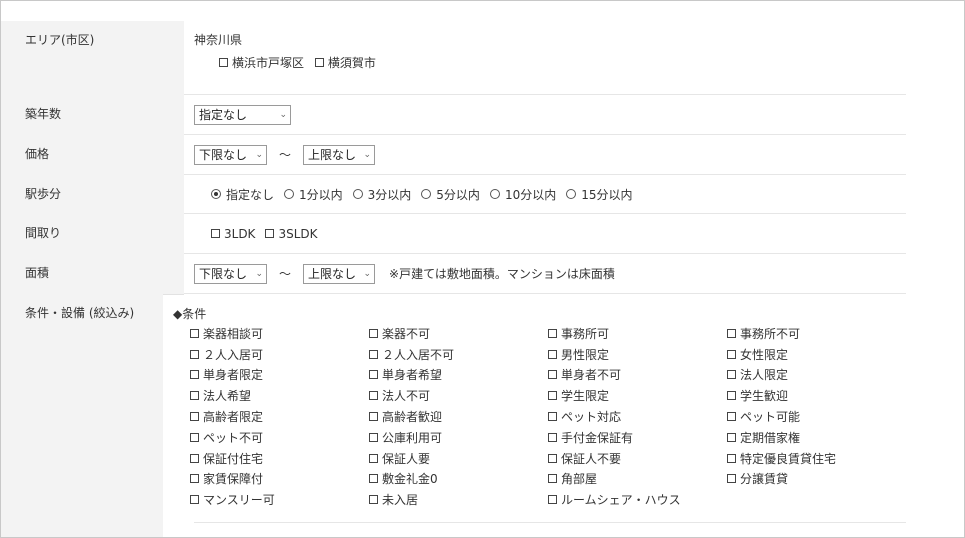 This screenshot has height=538, width=965. I want to click on condition-checkbox: 法人不可, so click(458, 395).